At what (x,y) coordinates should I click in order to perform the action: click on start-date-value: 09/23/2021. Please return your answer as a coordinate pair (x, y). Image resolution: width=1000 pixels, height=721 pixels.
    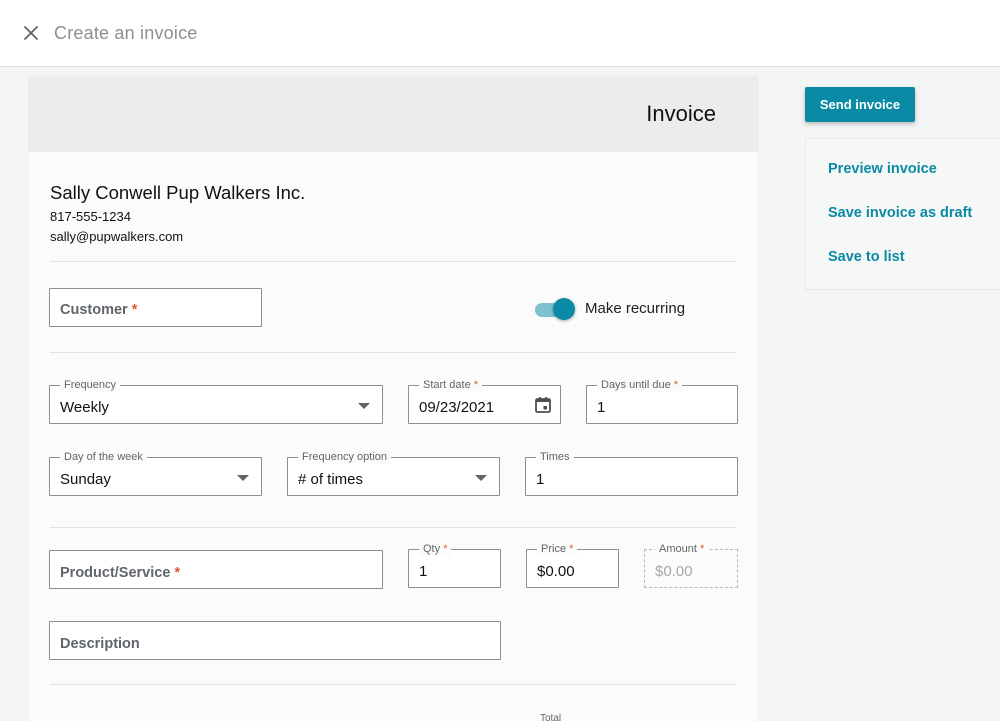
    Looking at the image, I should click on (456, 407).